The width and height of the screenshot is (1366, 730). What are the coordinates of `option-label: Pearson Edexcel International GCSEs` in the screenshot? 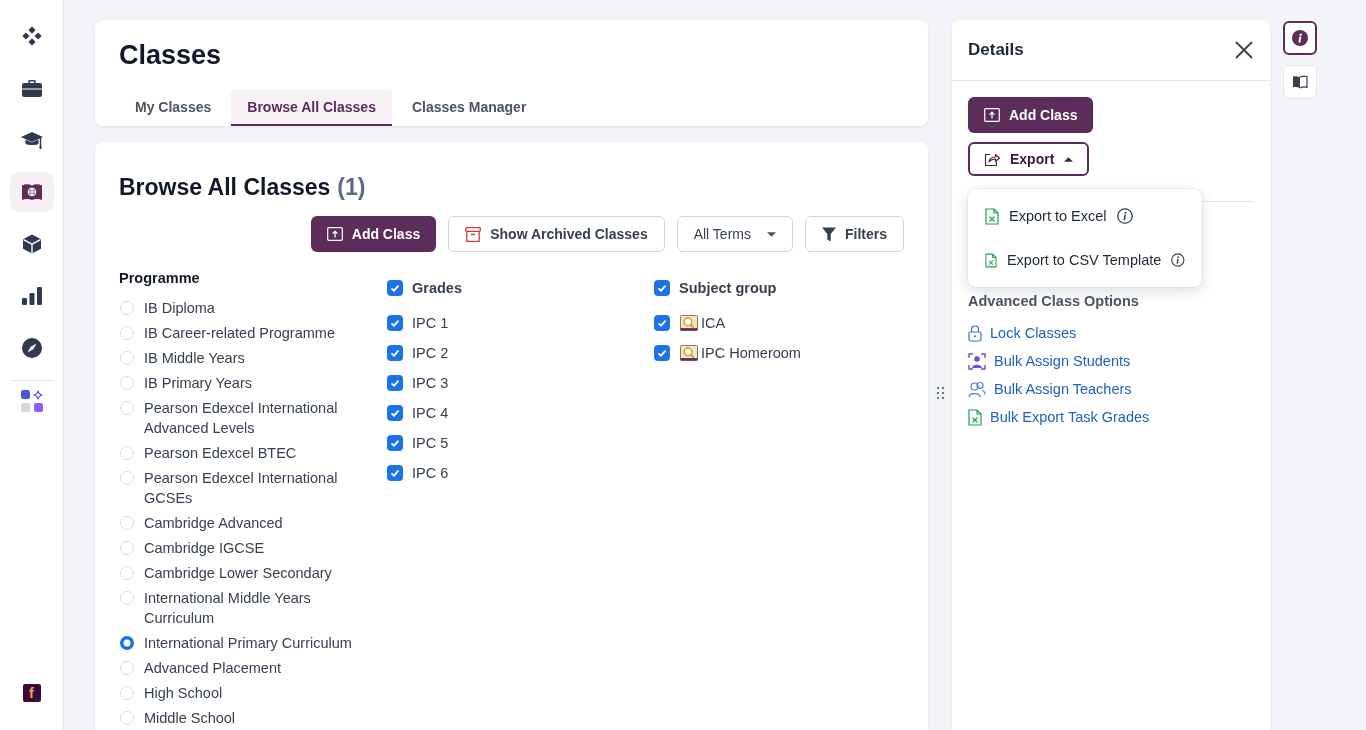 It's located at (241, 488).